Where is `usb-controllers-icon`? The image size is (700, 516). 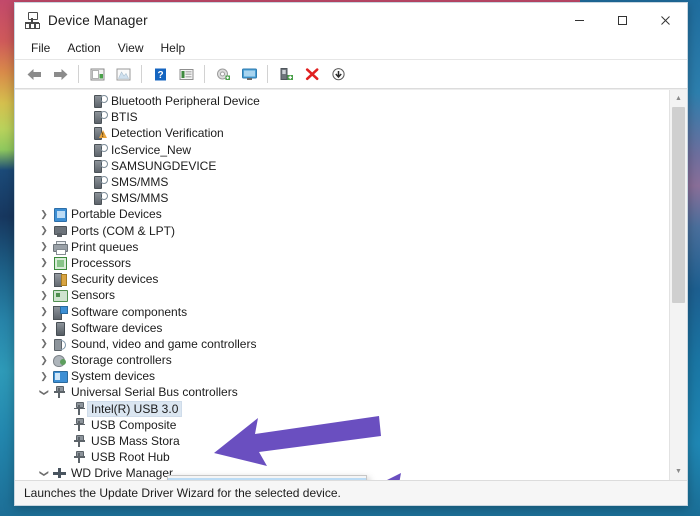
usb-controllers-icon is located at coordinates (59, 392).